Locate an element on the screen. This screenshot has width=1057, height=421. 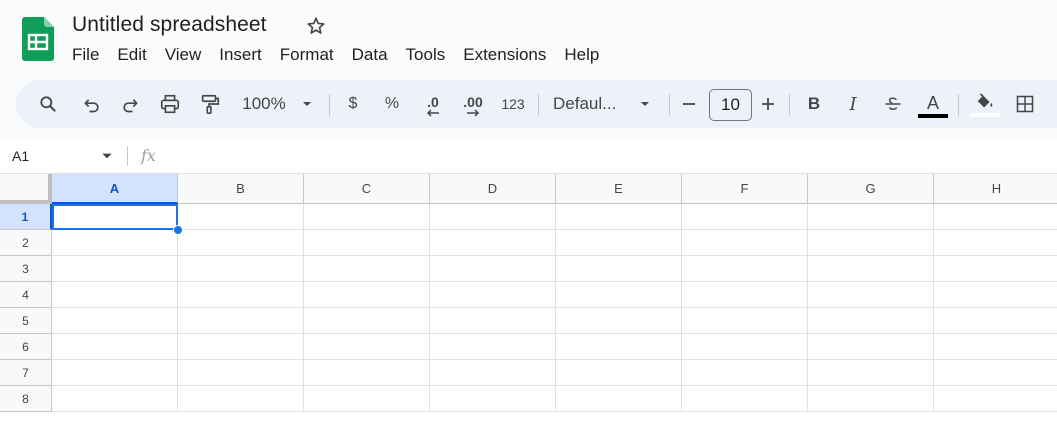
cell-g2 is located at coordinates (871, 243).